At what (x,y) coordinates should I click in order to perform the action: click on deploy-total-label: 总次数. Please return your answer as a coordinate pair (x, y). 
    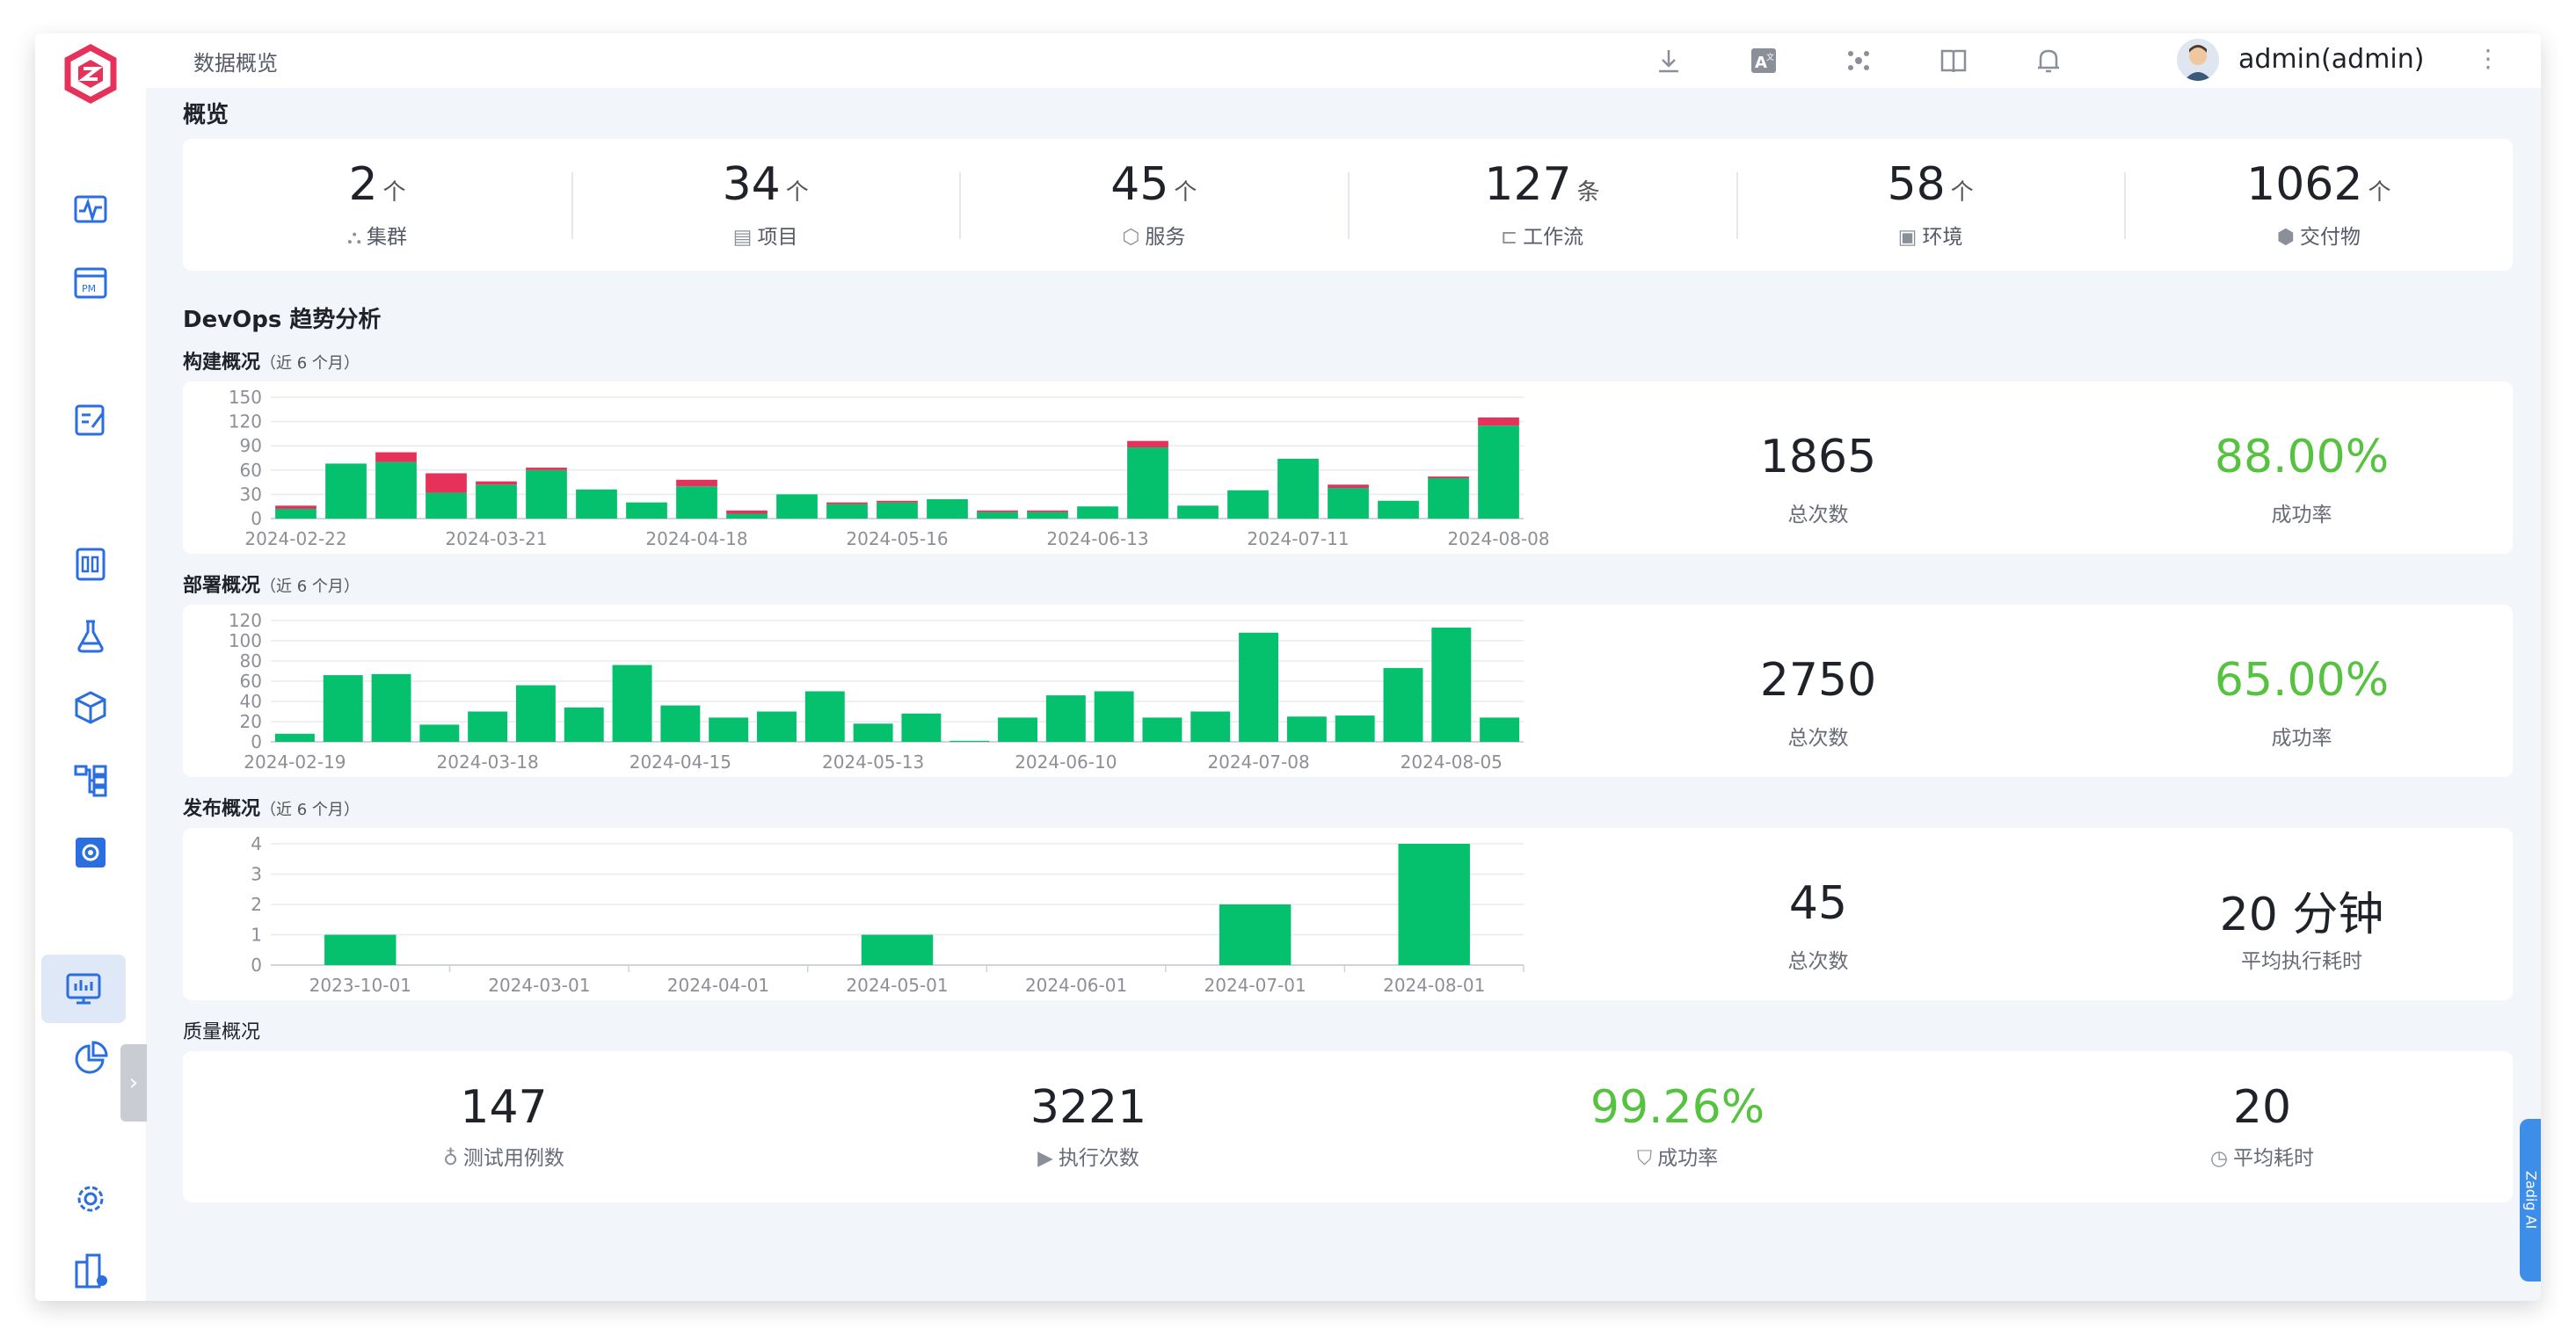
    Looking at the image, I should click on (1818, 738).